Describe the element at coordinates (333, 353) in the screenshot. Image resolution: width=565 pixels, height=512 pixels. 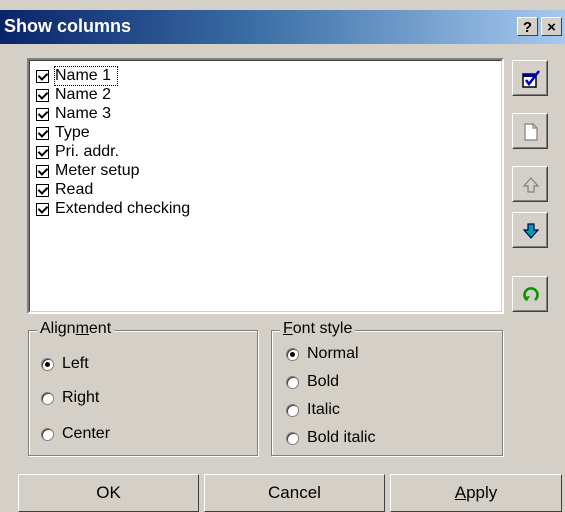
I see `radio-label: Normal` at that location.